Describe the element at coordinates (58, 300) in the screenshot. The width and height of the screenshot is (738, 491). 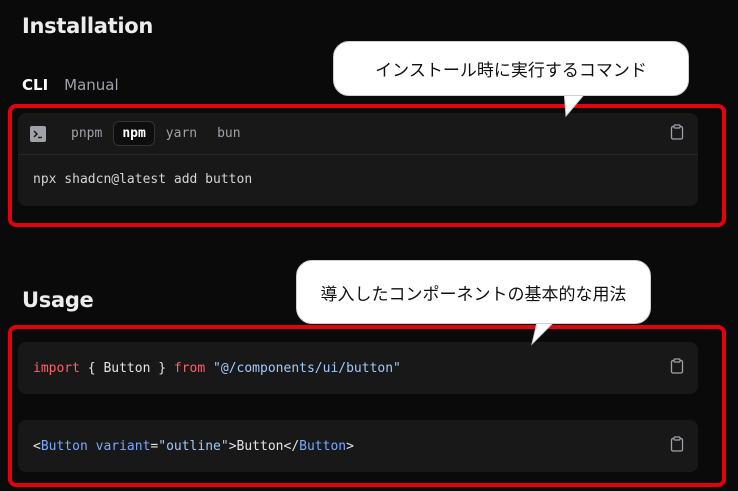
I see `usage-heading: Usage` at that location.